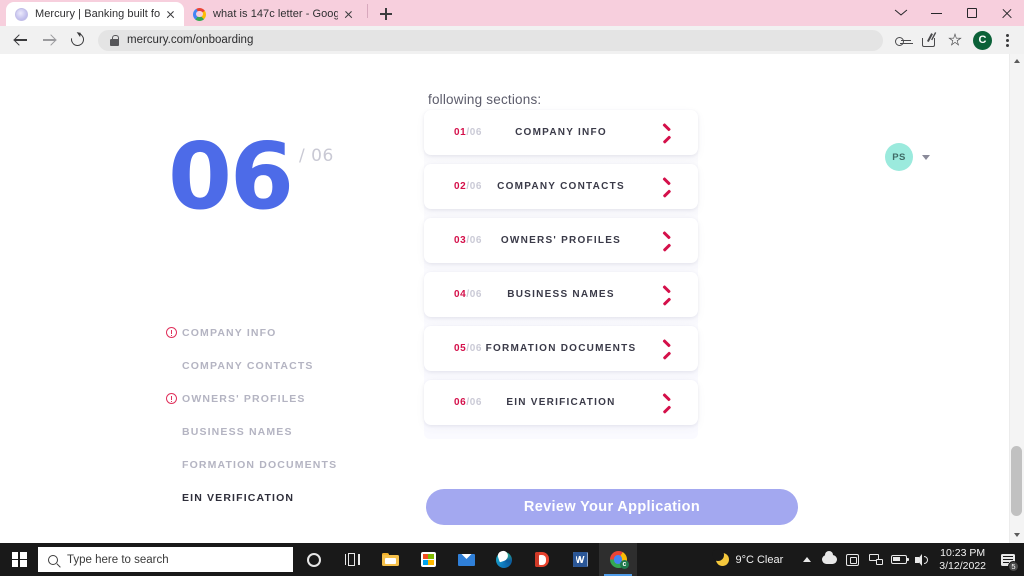 Image resolution: width=1024 pixels, height=576 pixels. I want to click on progress-counter: 06 / 06, so click(251, 176).